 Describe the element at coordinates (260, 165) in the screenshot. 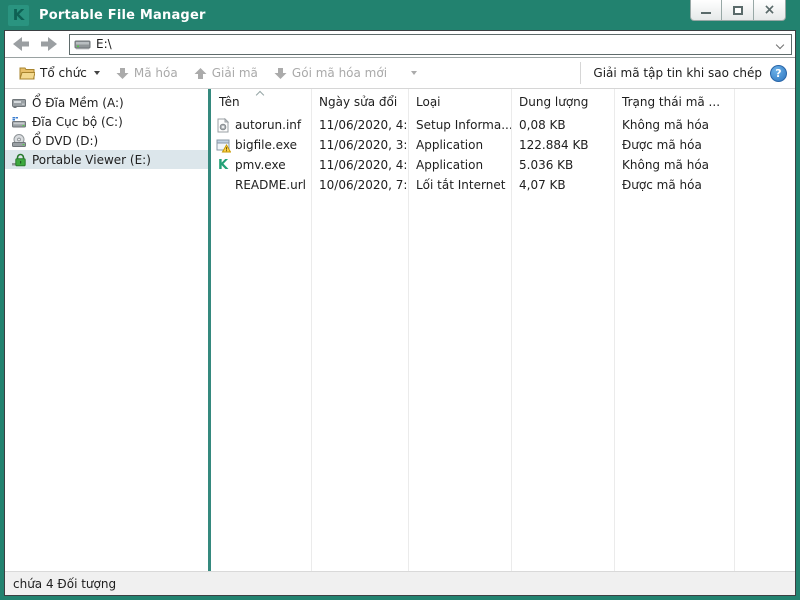

I see `file-name: pmv.exe` at that location.